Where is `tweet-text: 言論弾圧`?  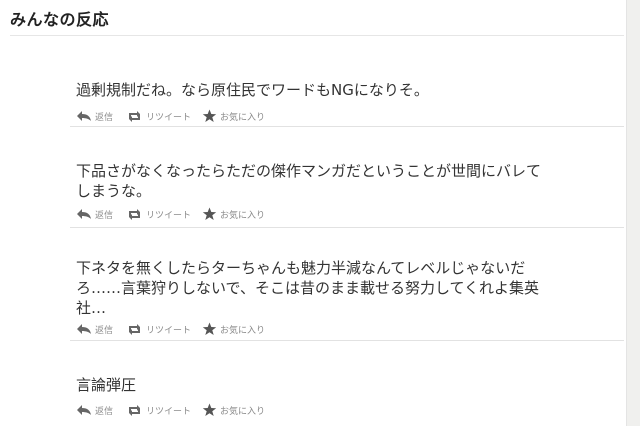
tweet-text: 言論弾圧 is located at coordinates (106, 385).